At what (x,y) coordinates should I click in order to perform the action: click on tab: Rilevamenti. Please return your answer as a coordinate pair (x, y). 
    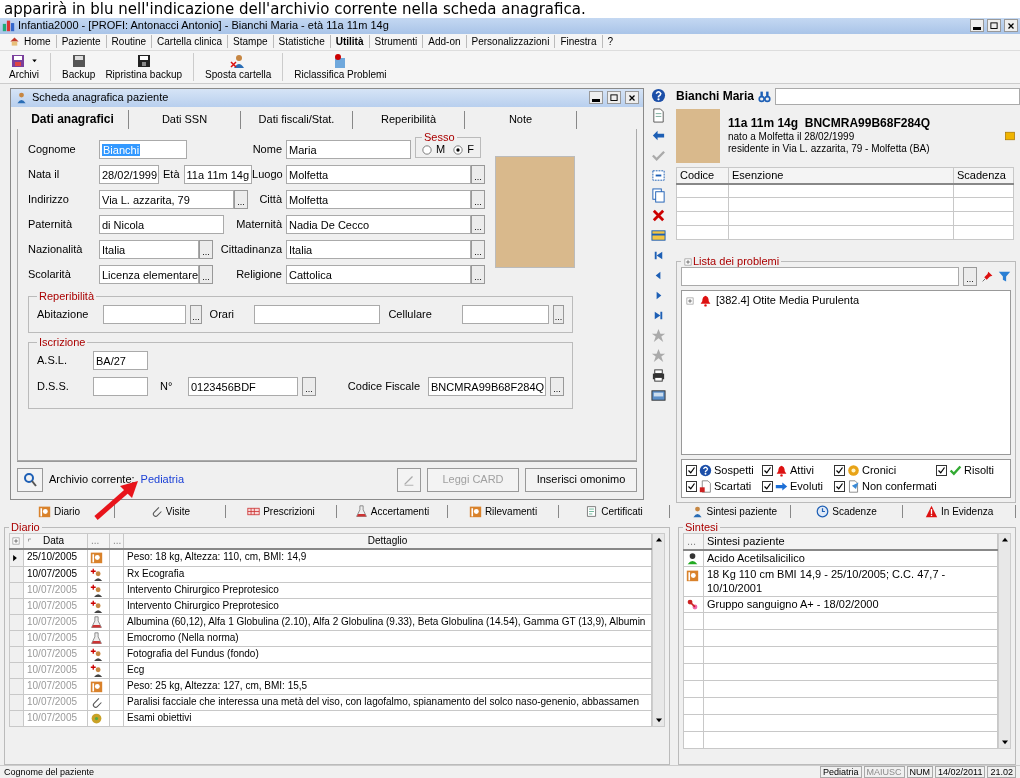
    Looking at the image, I should click on (503, 512).